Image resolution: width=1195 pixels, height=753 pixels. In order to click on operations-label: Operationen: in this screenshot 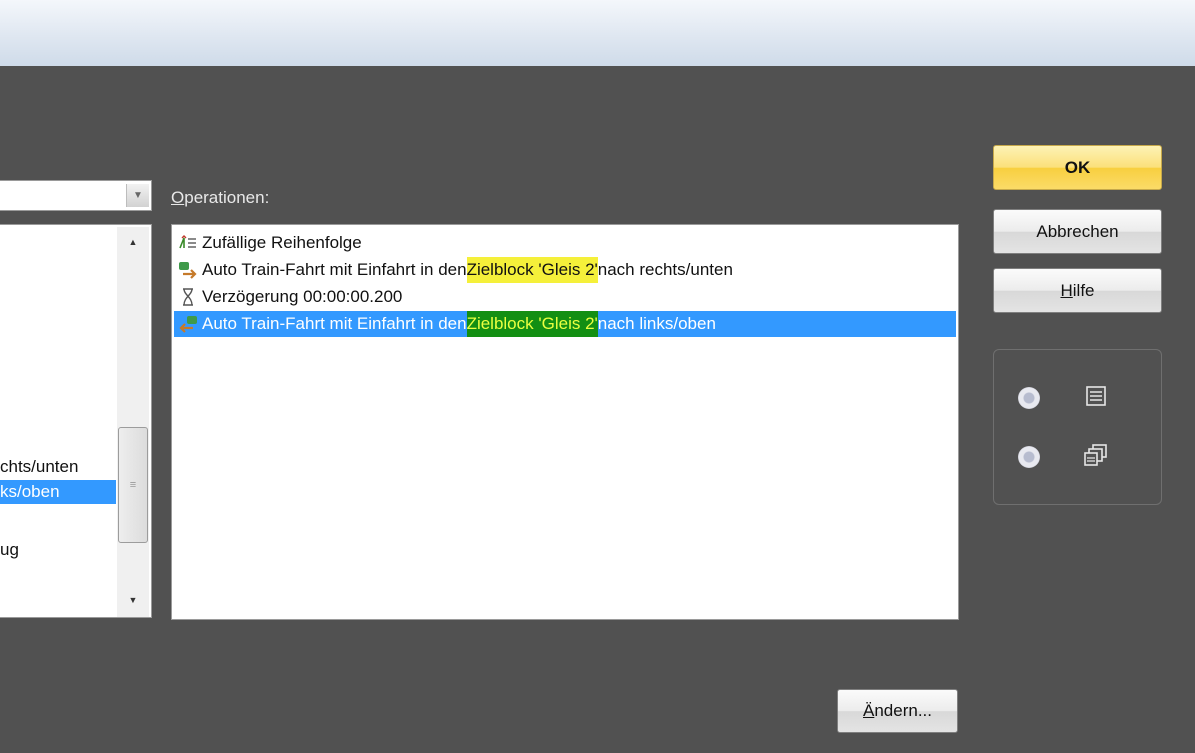, I will do `click(220, 197)`.